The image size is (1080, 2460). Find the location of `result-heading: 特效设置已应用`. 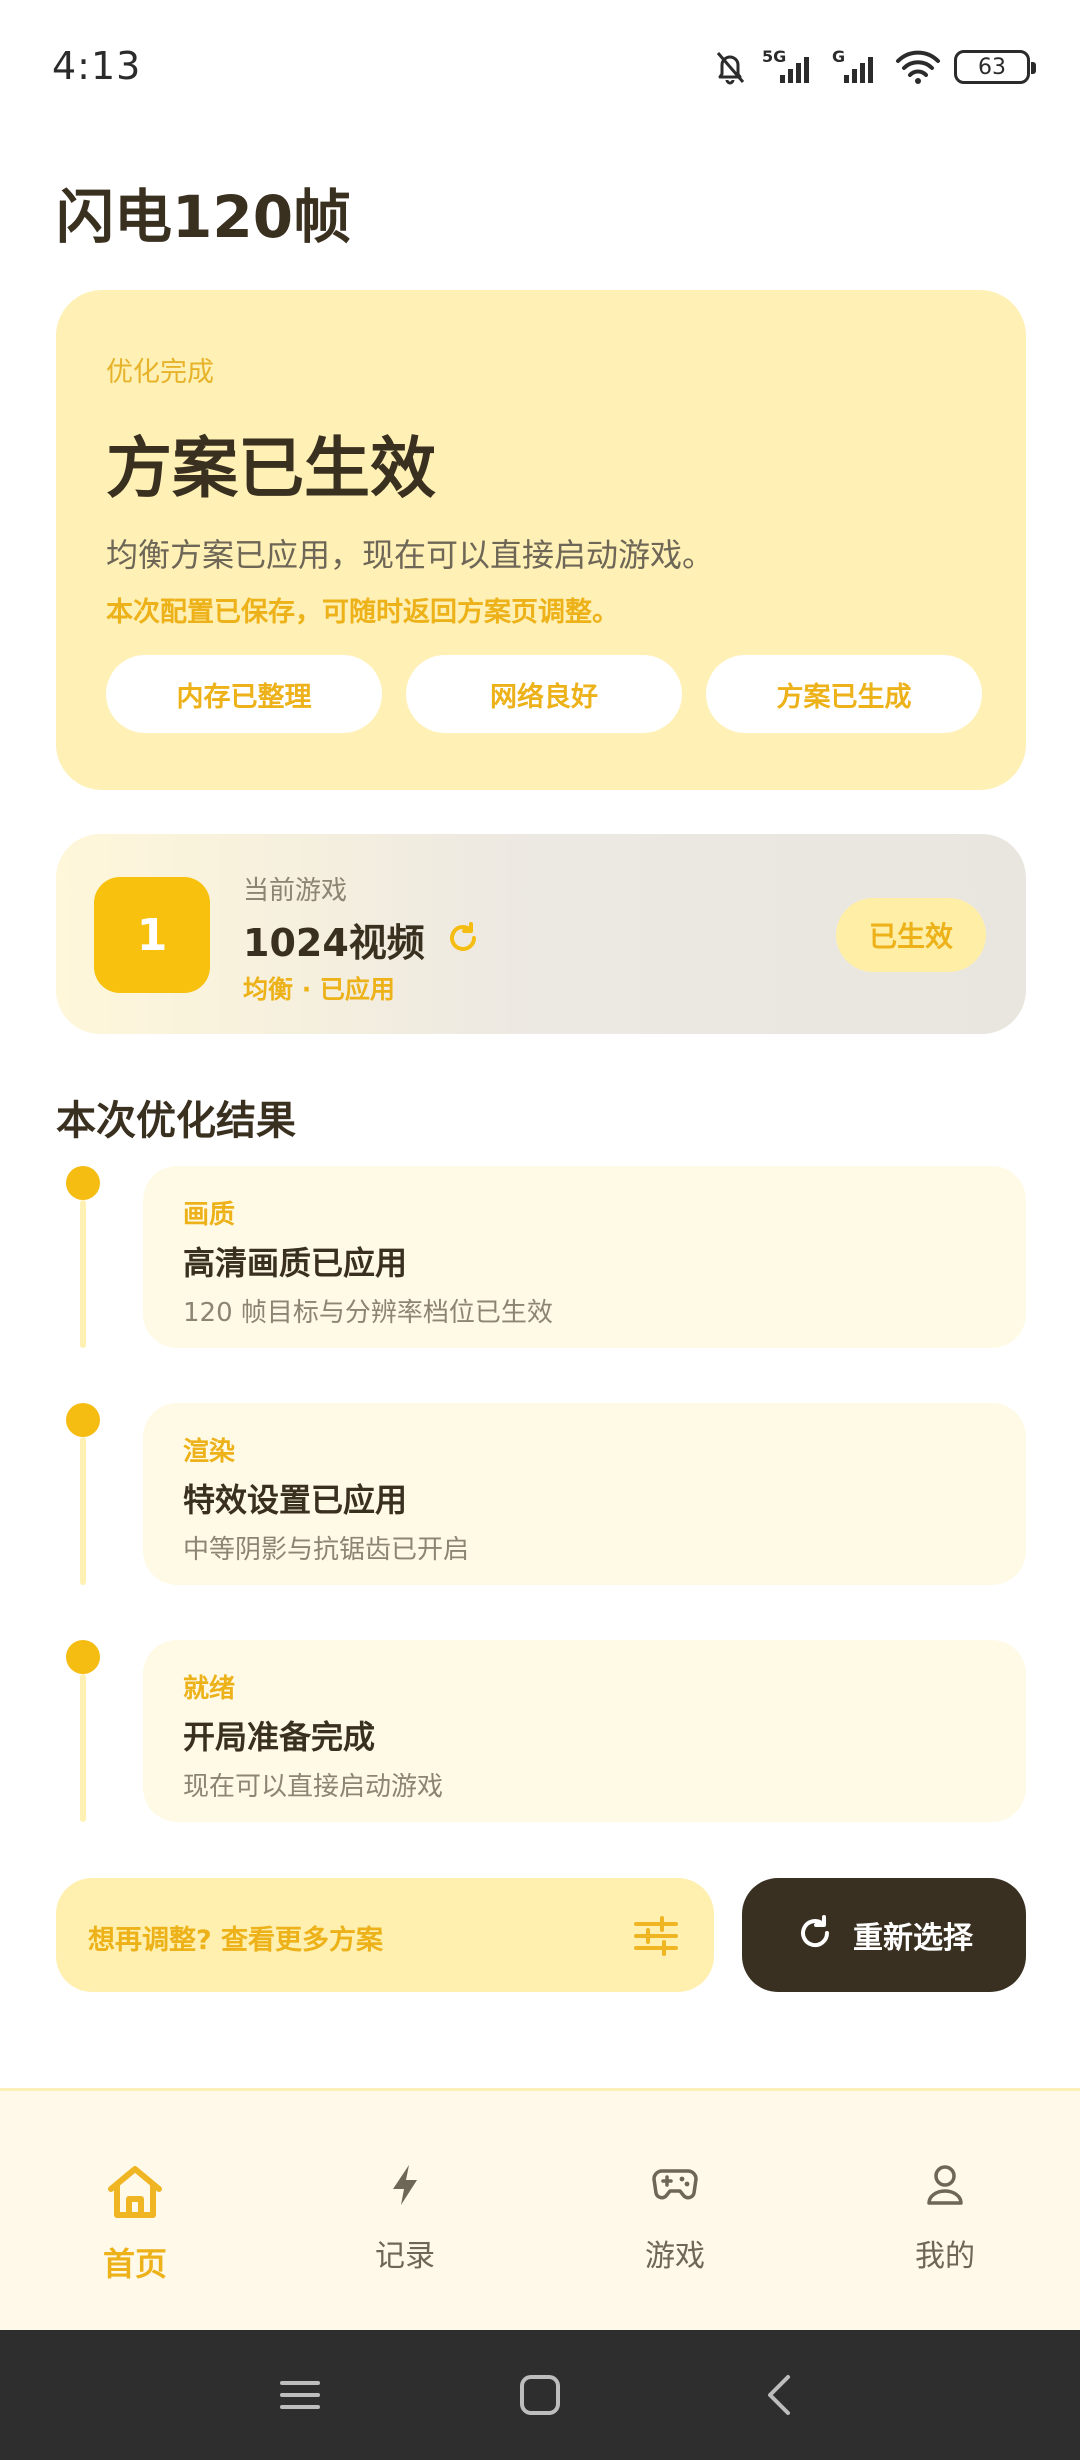

result-heading: 特效设置已应用 is located at coordinates (295, 1500).